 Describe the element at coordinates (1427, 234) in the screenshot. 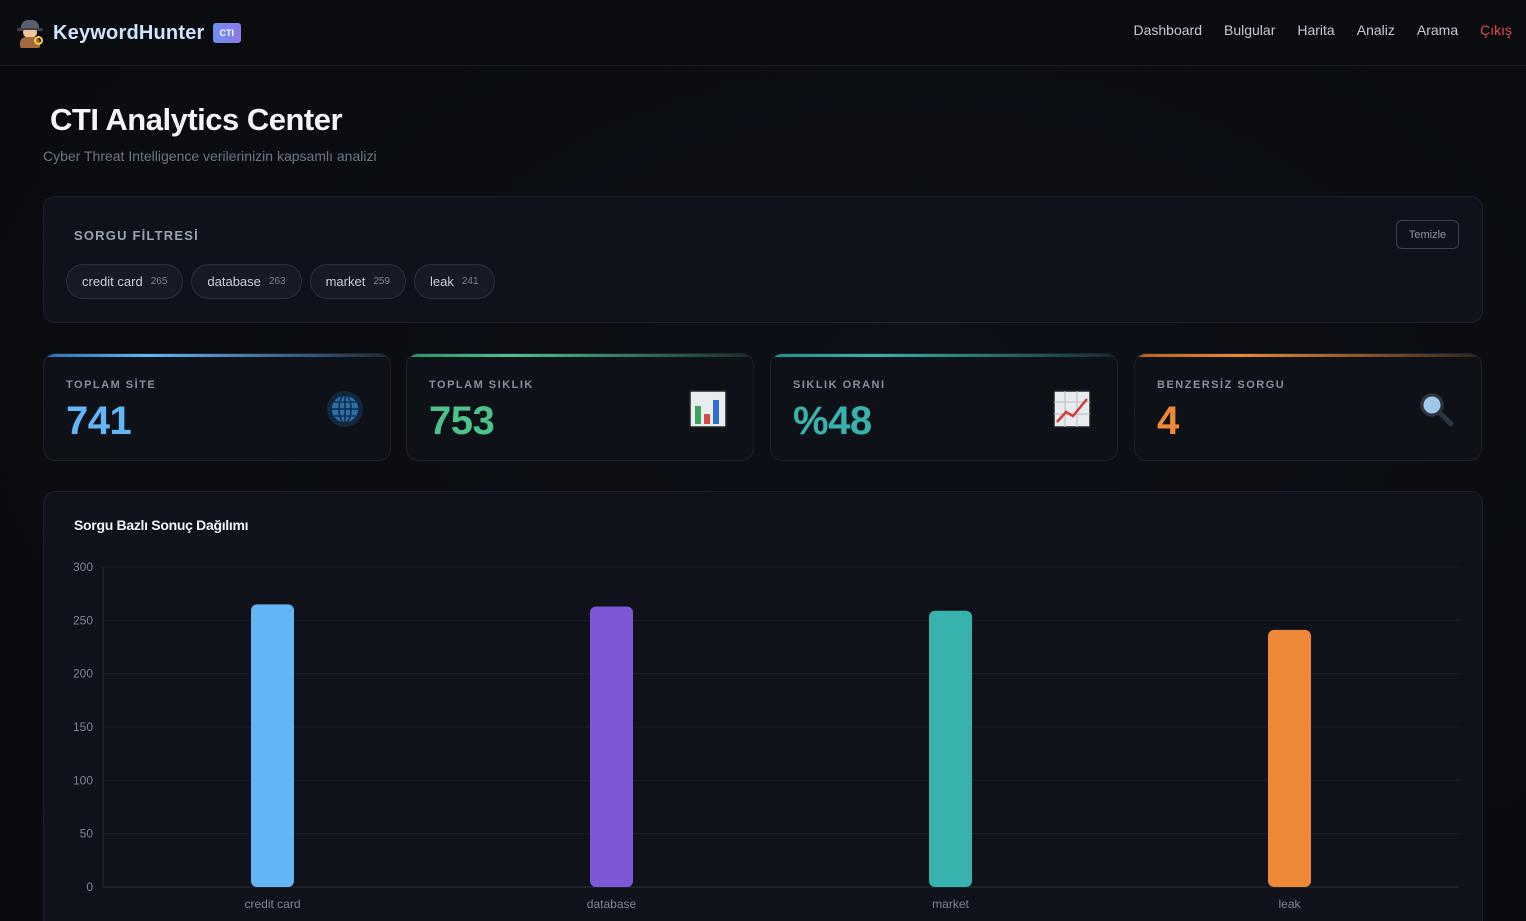

I see `clear-filter-button: Temizle` at that location.